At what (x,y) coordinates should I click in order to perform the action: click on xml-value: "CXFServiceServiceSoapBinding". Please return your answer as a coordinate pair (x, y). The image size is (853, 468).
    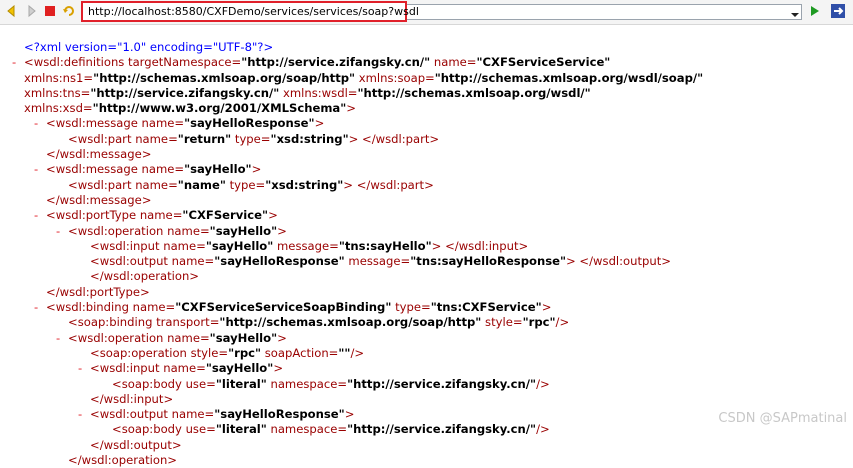
    Looking at the image, I should click on (283, 307).